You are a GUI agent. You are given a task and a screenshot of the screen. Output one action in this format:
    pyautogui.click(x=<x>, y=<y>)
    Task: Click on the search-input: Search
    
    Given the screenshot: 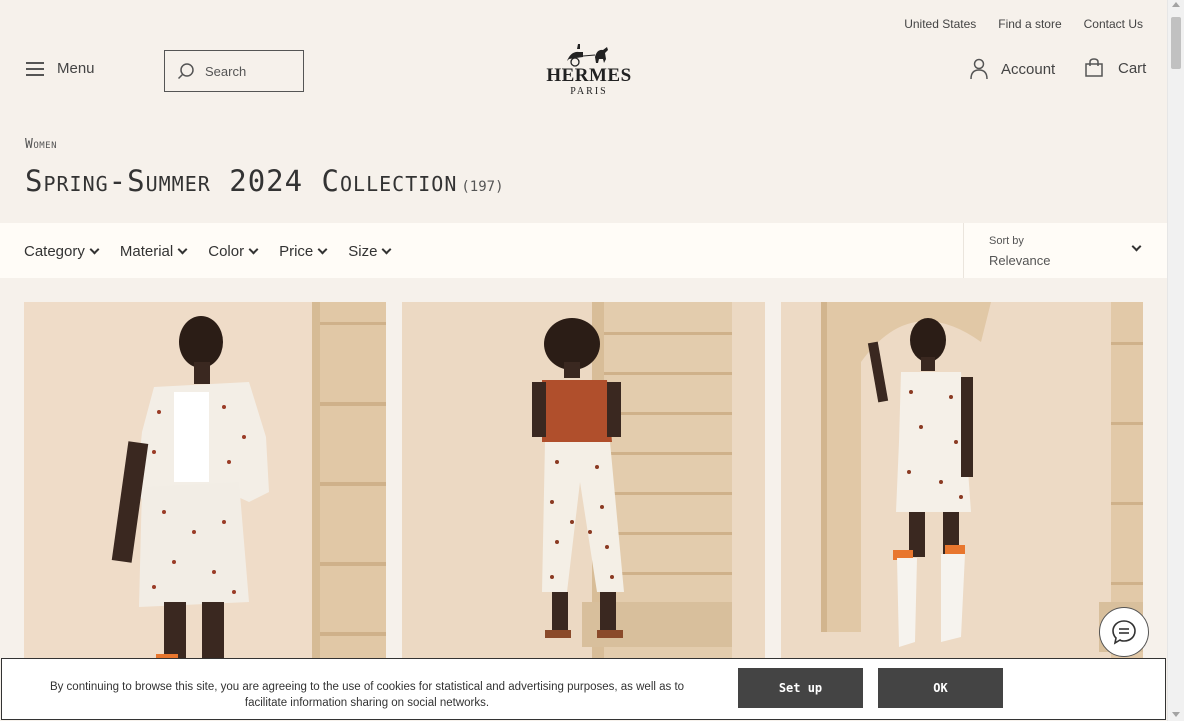 What is the action you would take?
    pyautogui.click(x=234, y=71)
    